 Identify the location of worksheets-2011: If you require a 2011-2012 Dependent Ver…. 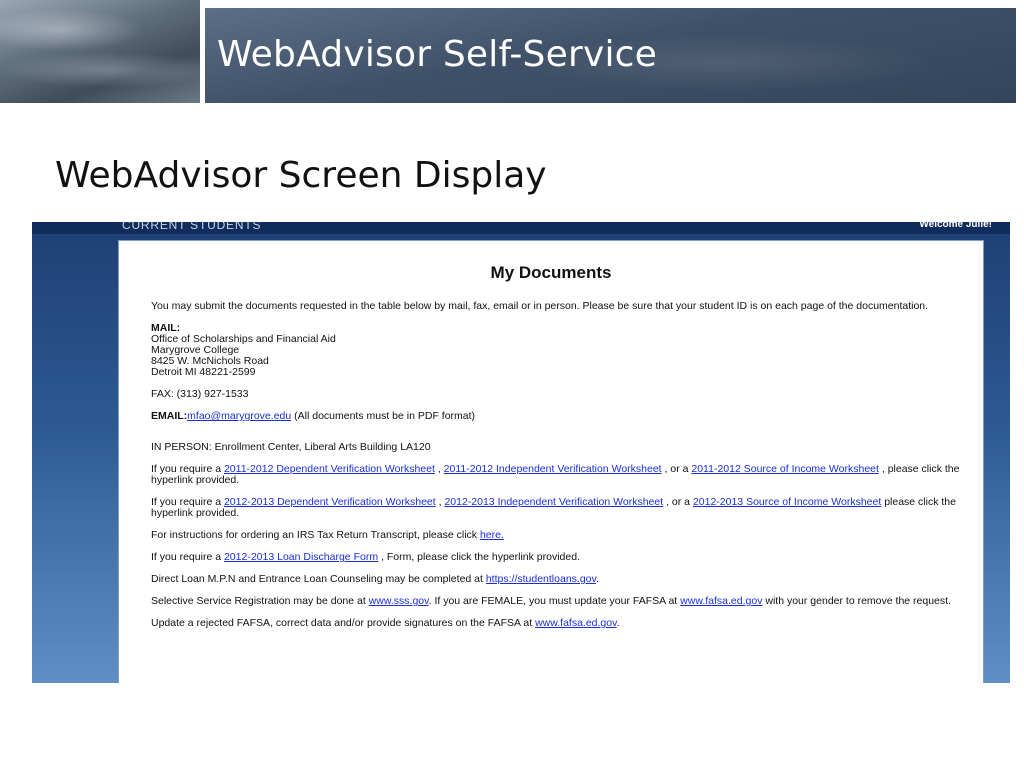
(555, 474).